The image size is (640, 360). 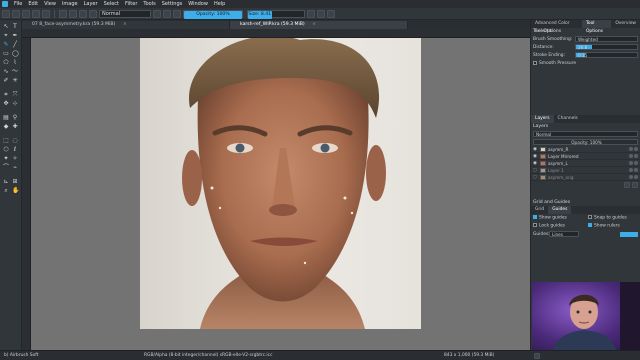 I want to click on calligraphy-icon: ✒, so click(x=15, y=36).